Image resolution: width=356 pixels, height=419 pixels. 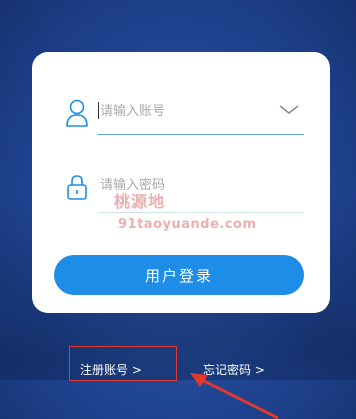 What do you see at coordinates (181, 192) in the screenshot?
I see `password-row` at bounding box center [181, 192].